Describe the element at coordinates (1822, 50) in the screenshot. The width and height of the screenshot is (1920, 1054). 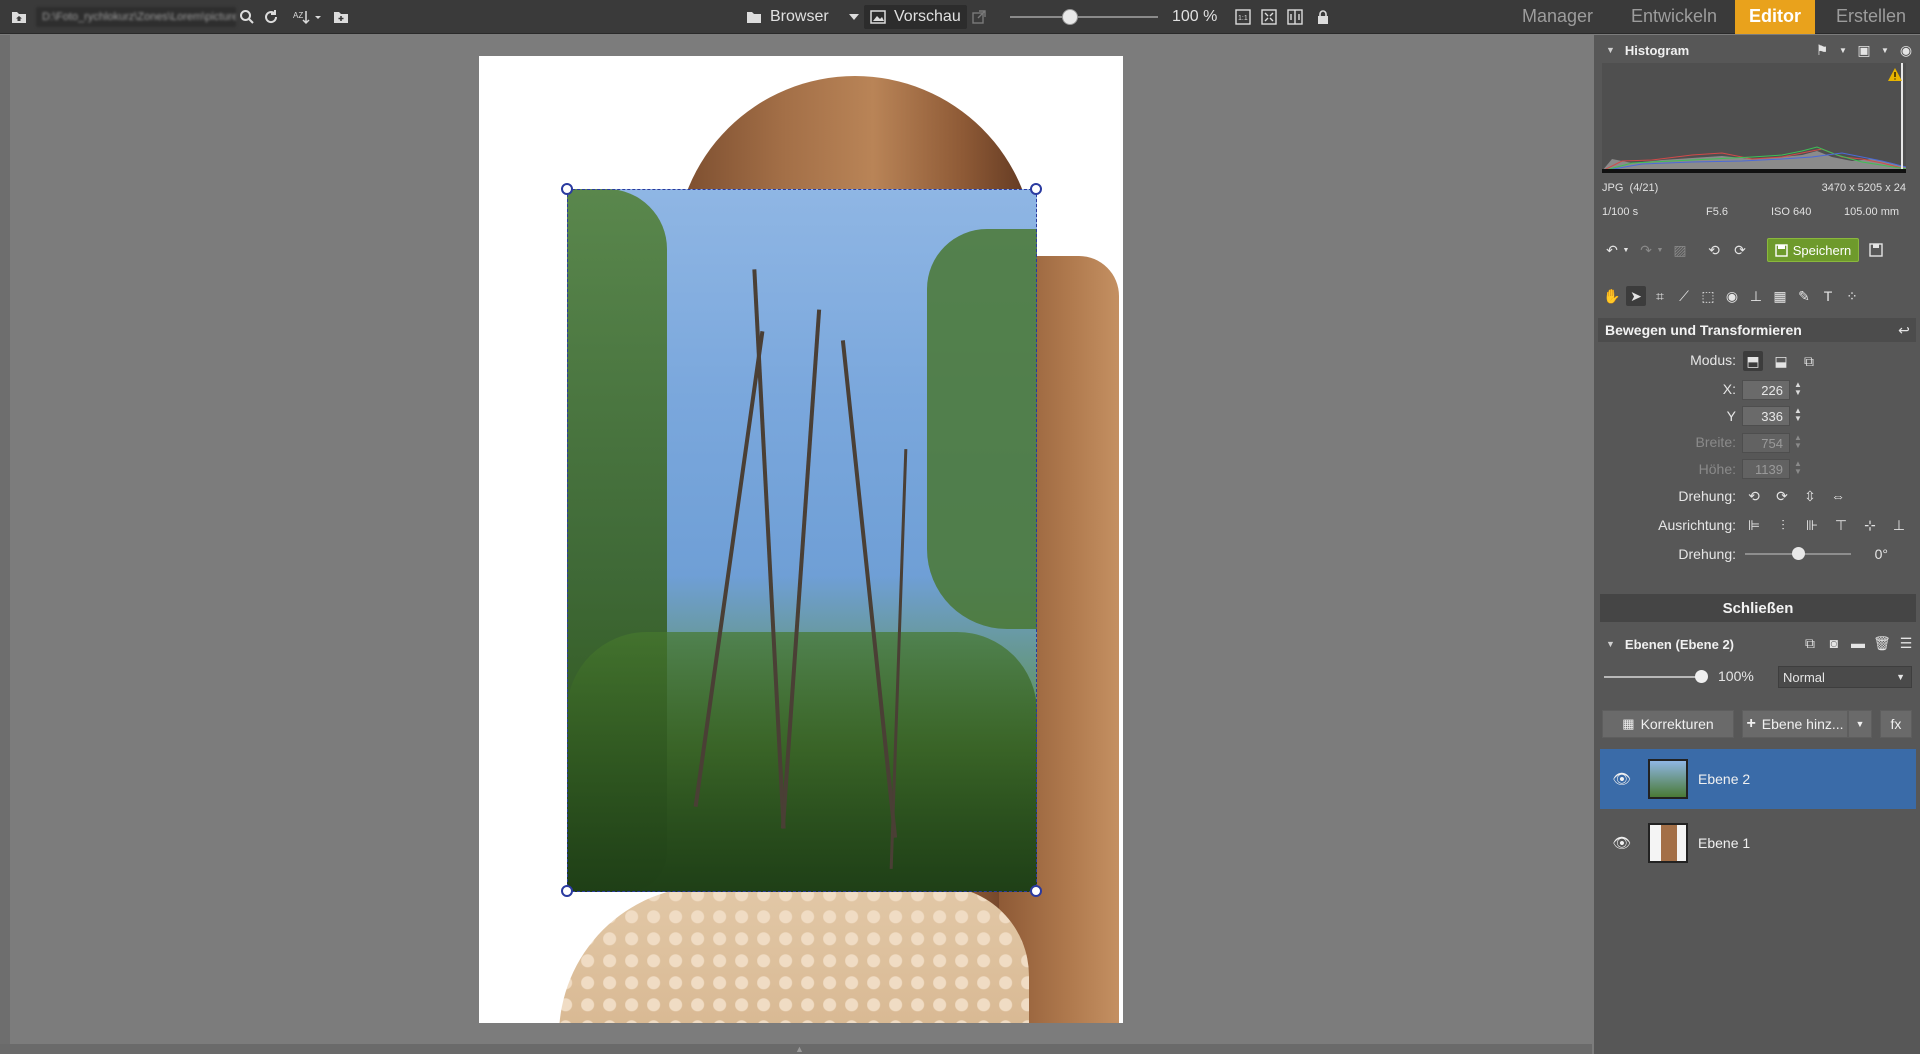
I see `flag-icon: ⚑` at that location.